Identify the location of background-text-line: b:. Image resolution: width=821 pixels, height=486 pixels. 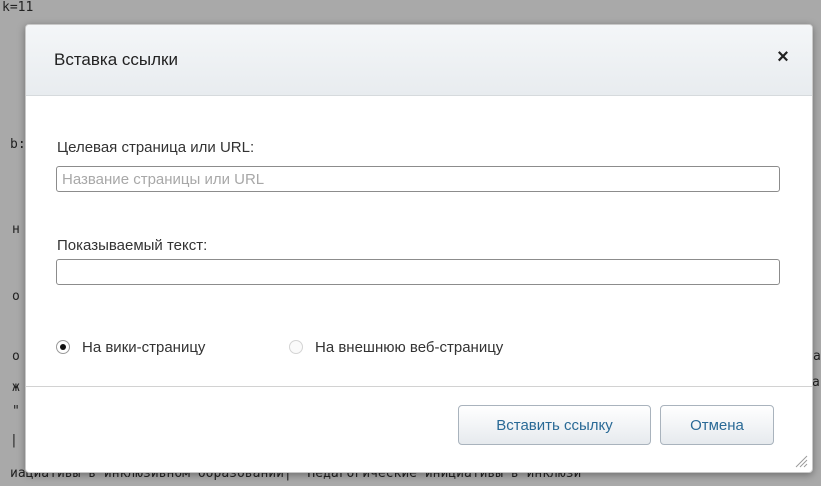
(18, 144).